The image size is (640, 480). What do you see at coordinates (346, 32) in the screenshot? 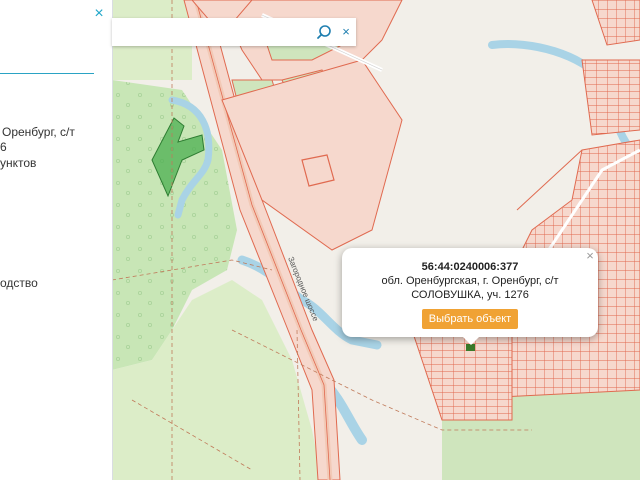
I see `clear-search-icon: ×` at bounding box center [346, 32].